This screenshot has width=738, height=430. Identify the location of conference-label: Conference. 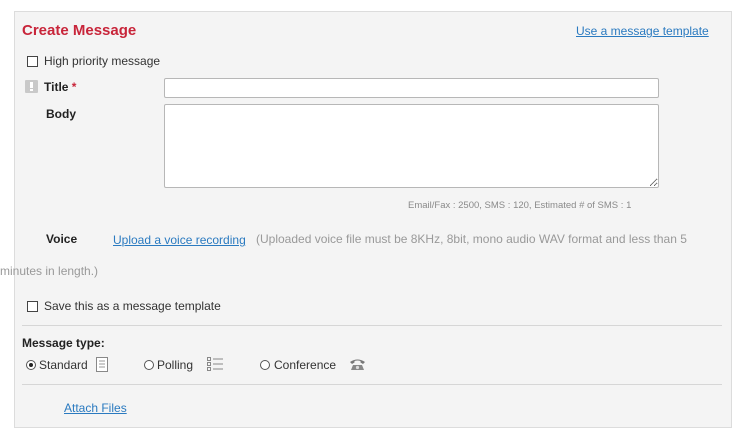
(305, 365).